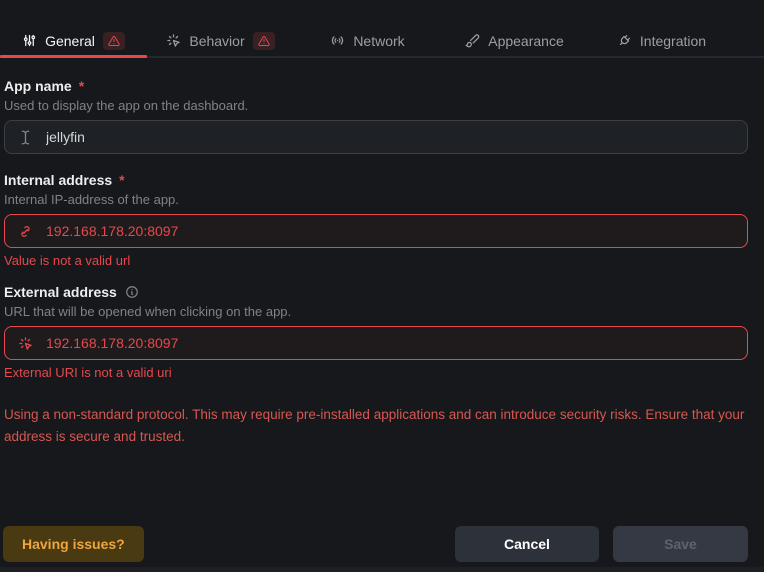  Describe the element at coordinates (25, 137) in the screenshot. I see `text-cursor-icon` at that location.